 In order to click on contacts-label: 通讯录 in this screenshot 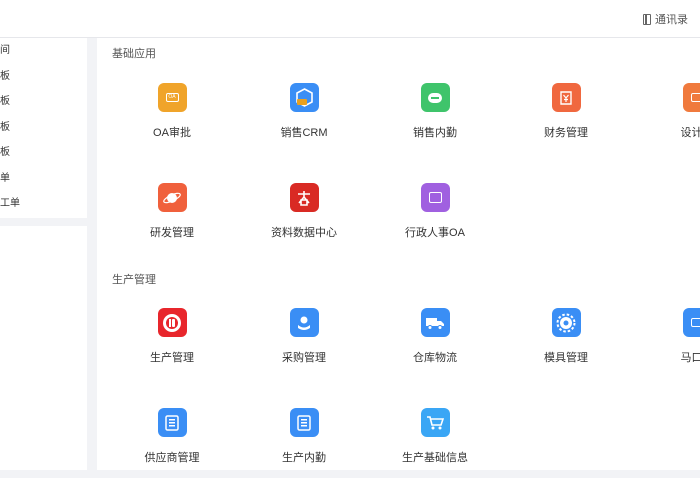, I will do `click(671, 19)`.